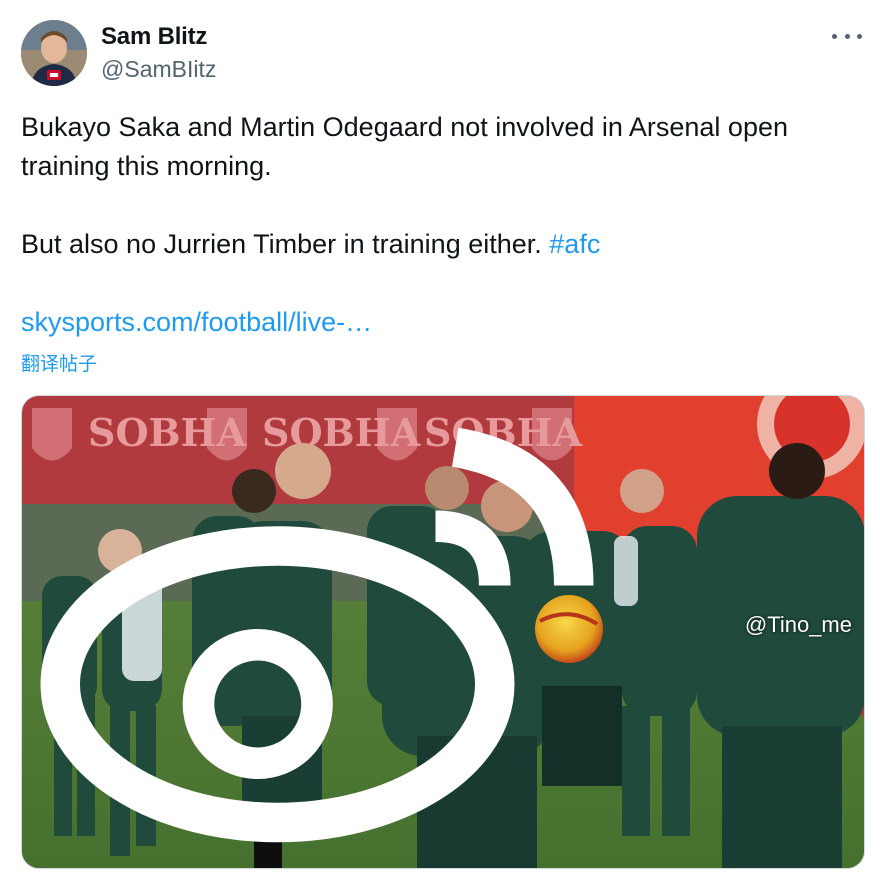 This screenshot has width=880, height=884. I want to click on more-icon, so click(847, 36).